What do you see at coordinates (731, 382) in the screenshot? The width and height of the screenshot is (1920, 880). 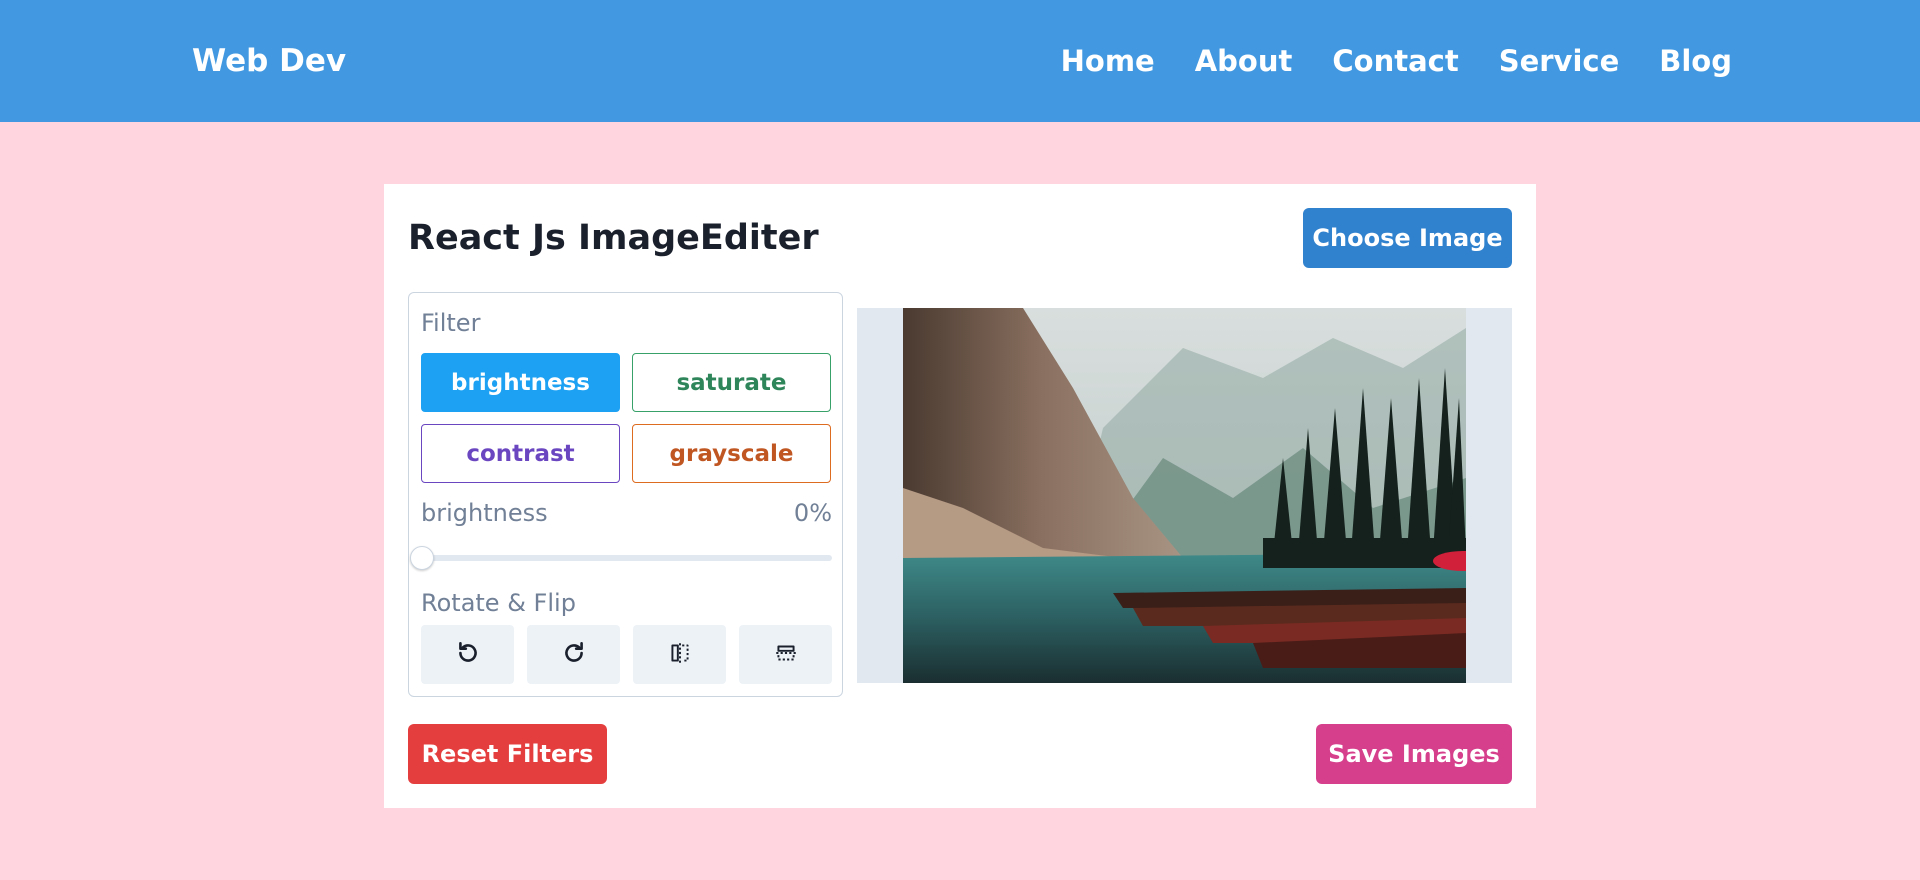 I see `filter-saturate-button: saturate` at bounding box center [731, 382].